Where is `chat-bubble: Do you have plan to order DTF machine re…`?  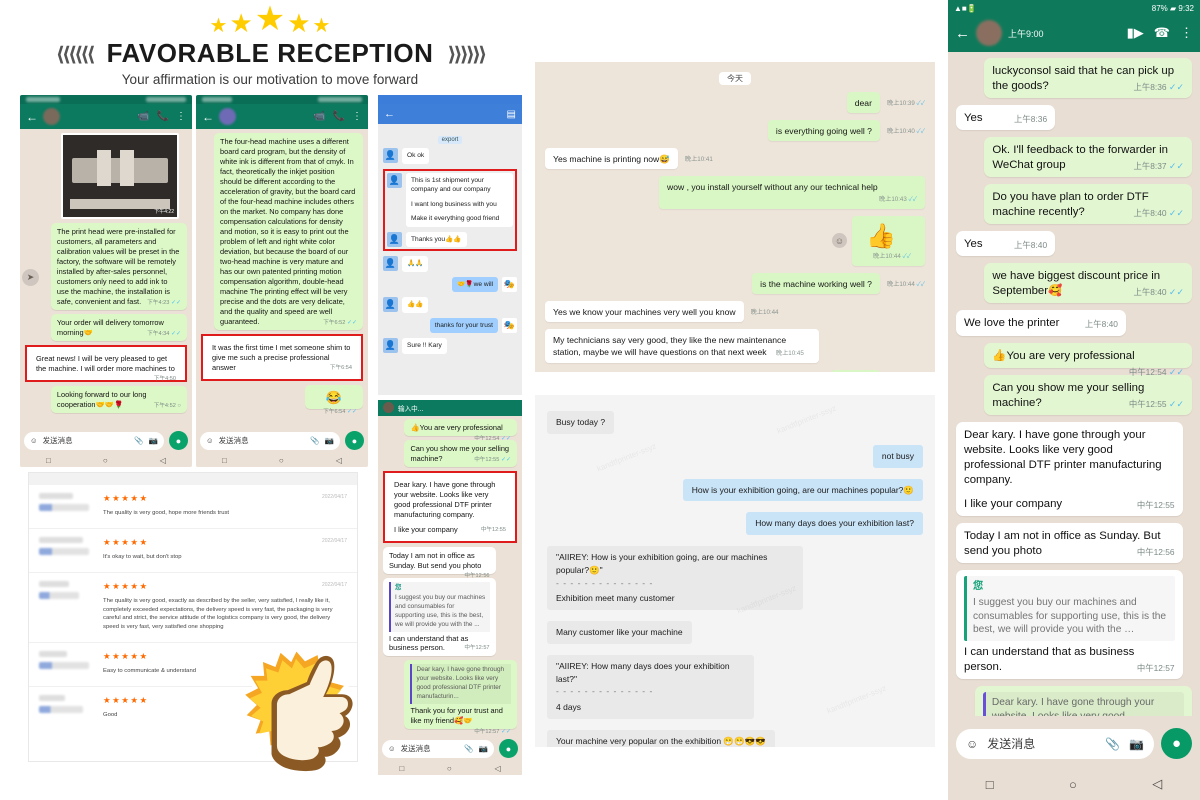 chat-bubble: Do you have plan to order DTF machine re… is located at coordinates (1088, 204).